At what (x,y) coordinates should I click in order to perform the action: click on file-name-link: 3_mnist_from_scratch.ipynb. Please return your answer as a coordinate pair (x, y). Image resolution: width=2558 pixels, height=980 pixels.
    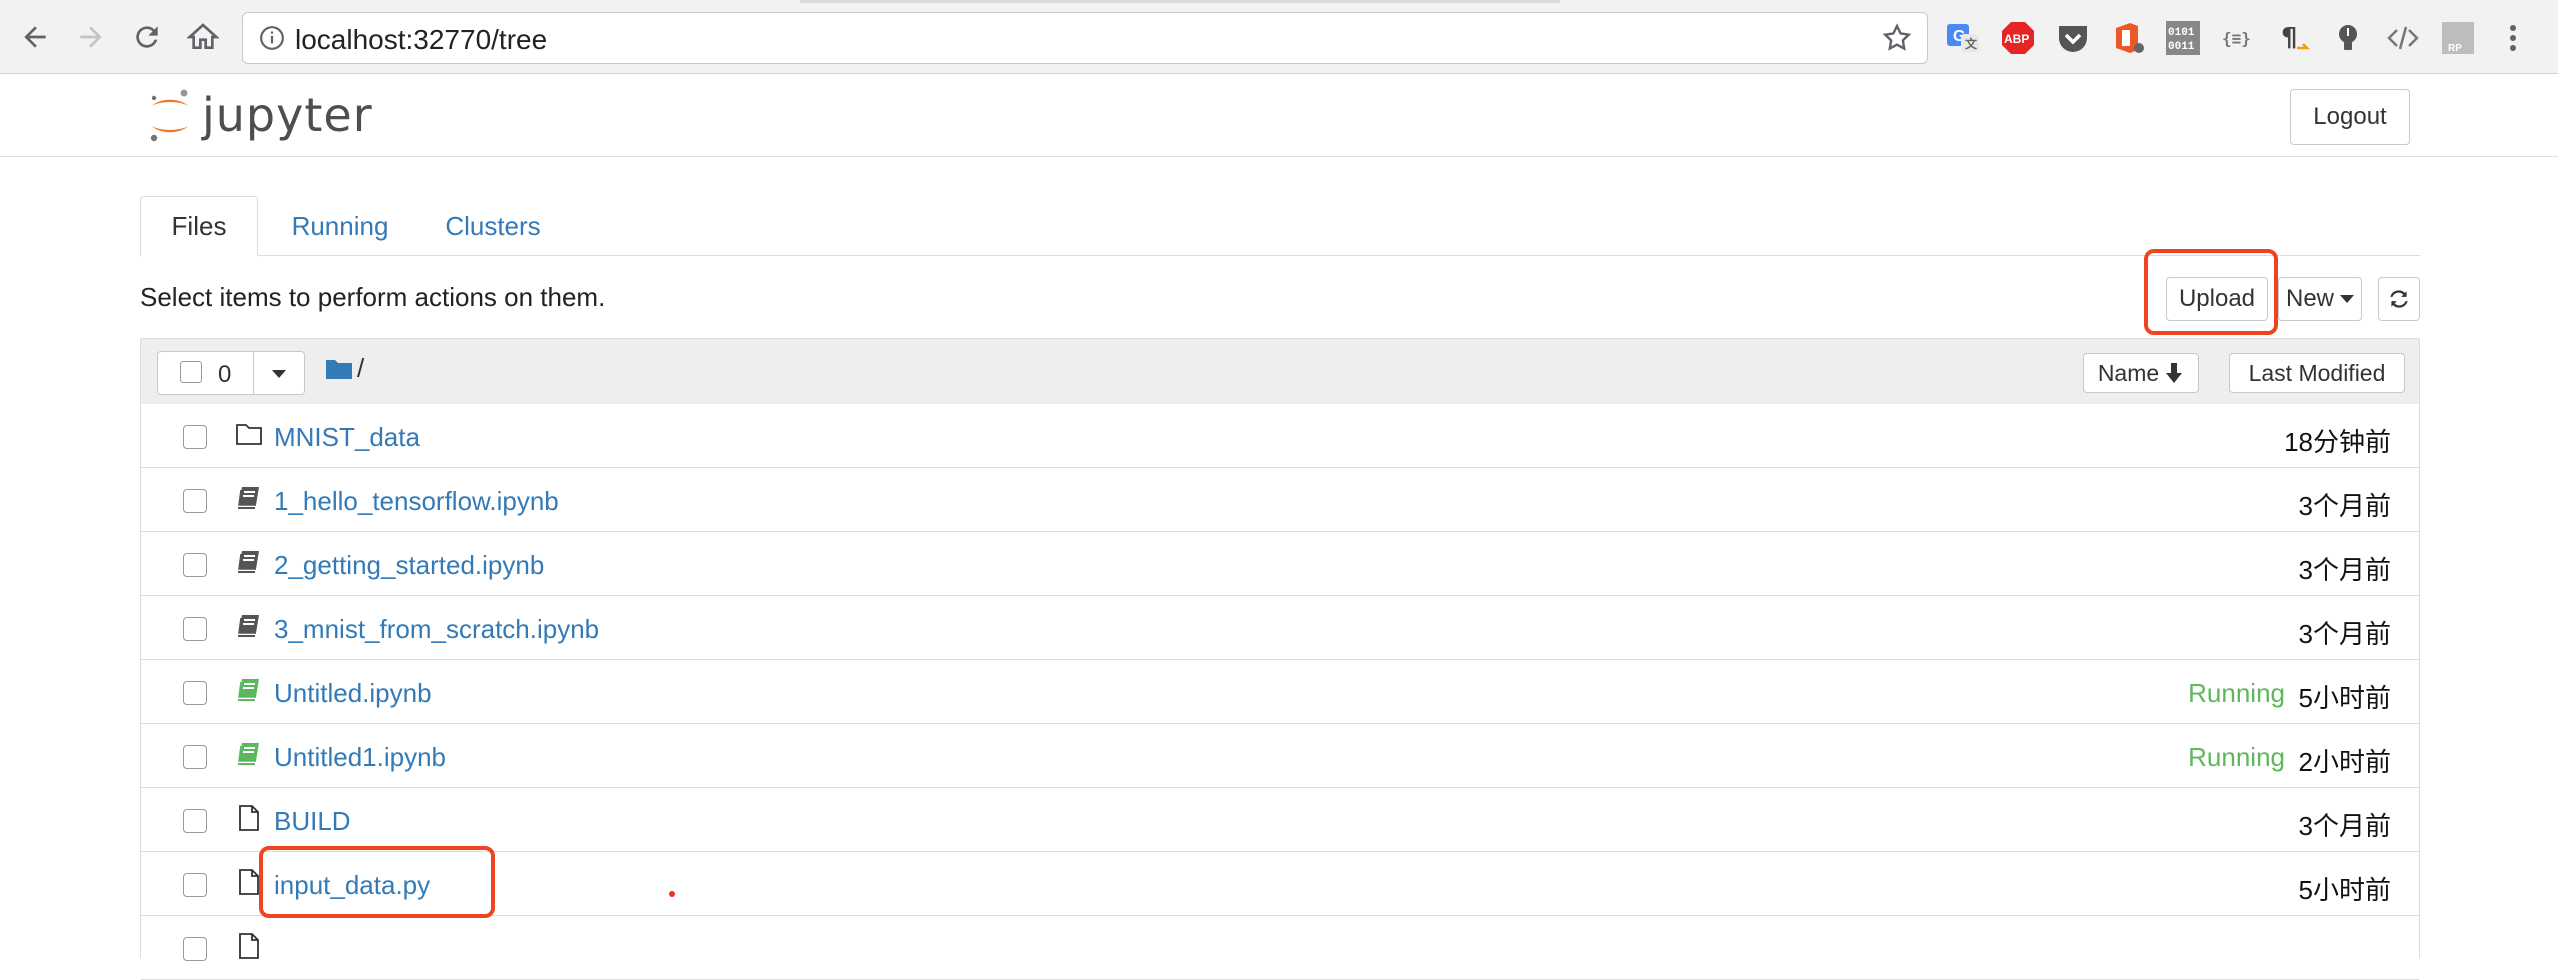
    Looking at the image, I should click on (436, 629).